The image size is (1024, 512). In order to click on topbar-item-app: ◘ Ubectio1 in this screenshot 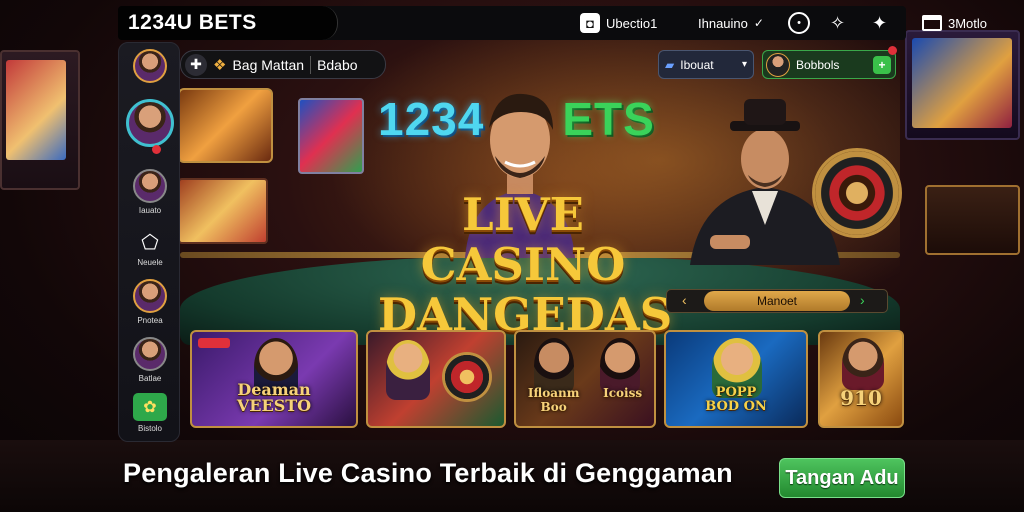, I will do `click(618, 23)`.